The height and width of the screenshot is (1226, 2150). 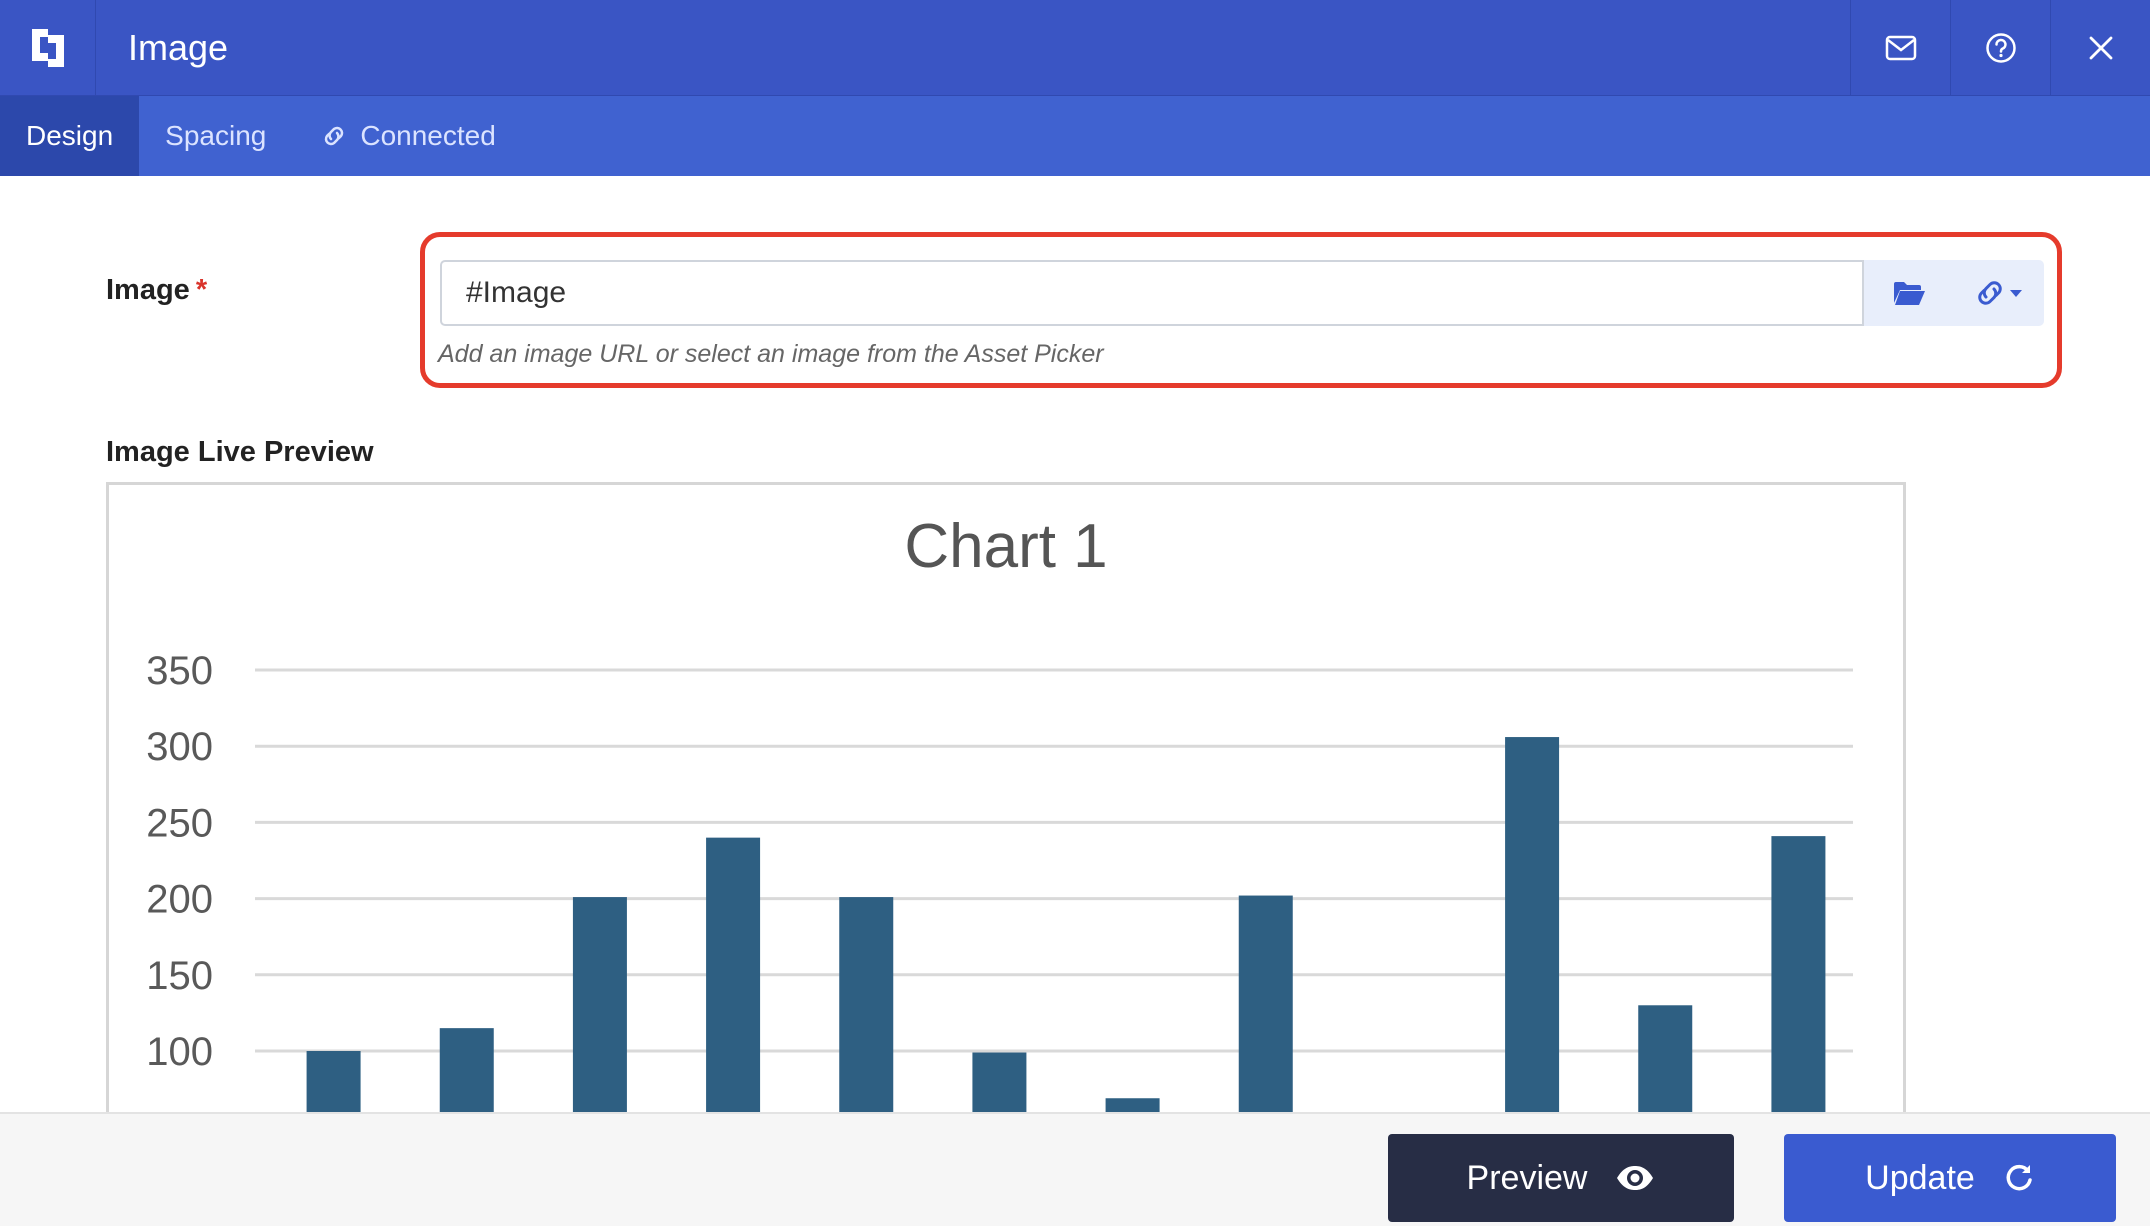 What do you see at coordinates (1635, 1178) in the screenshot?
I see `eye-icon` at bounding box center [1635, 1178].